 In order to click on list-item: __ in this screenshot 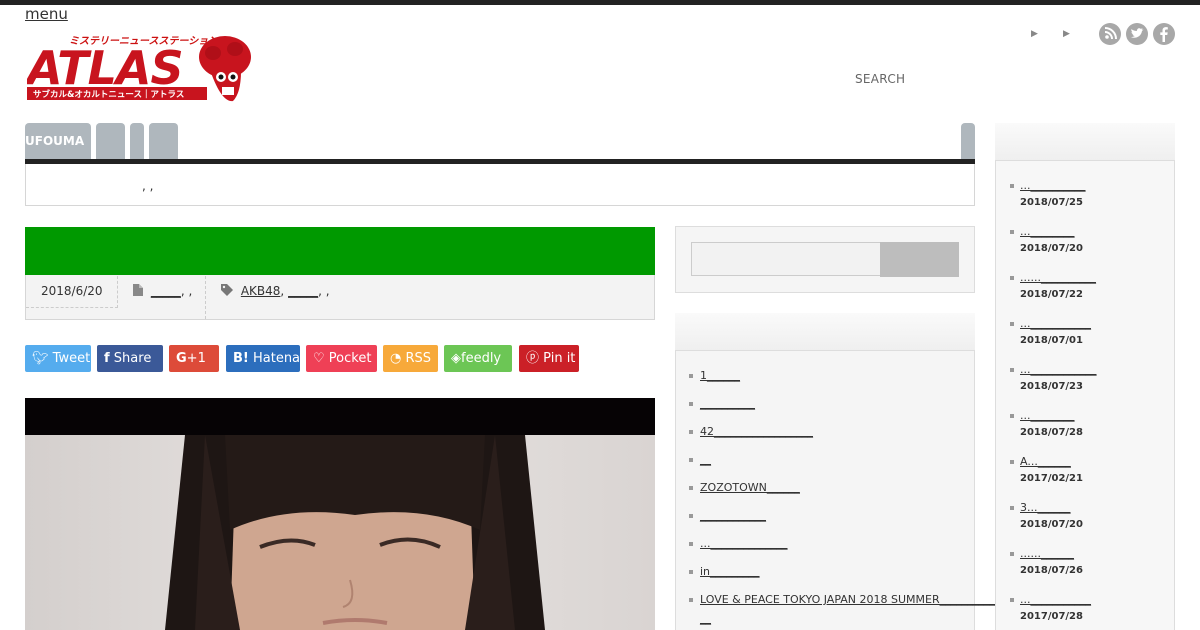, I will do `click(705, 459)`.